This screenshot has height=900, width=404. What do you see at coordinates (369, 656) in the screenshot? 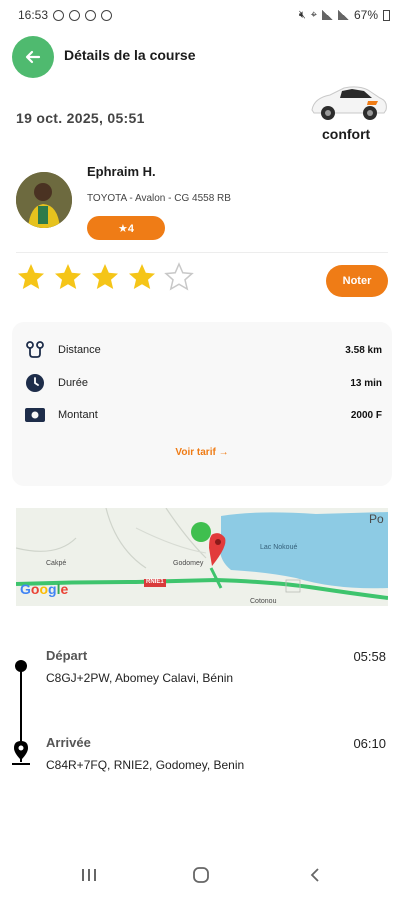
I see `departure-time: 05:58` at bounding box center [369, 656].